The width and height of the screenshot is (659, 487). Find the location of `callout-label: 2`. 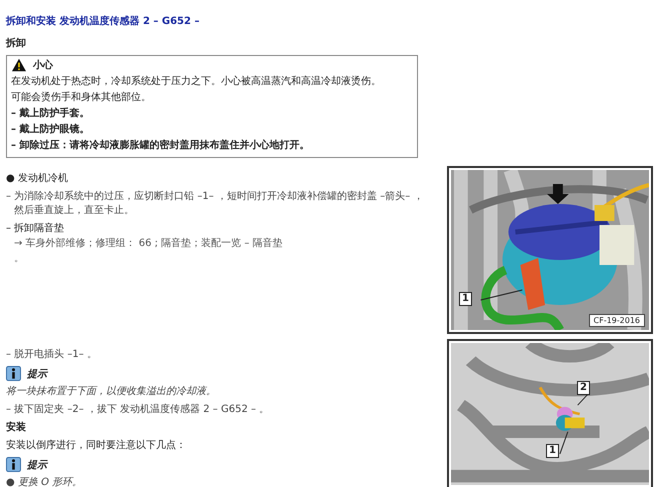

callout-label: 2 is located at coordinates (583, 388).